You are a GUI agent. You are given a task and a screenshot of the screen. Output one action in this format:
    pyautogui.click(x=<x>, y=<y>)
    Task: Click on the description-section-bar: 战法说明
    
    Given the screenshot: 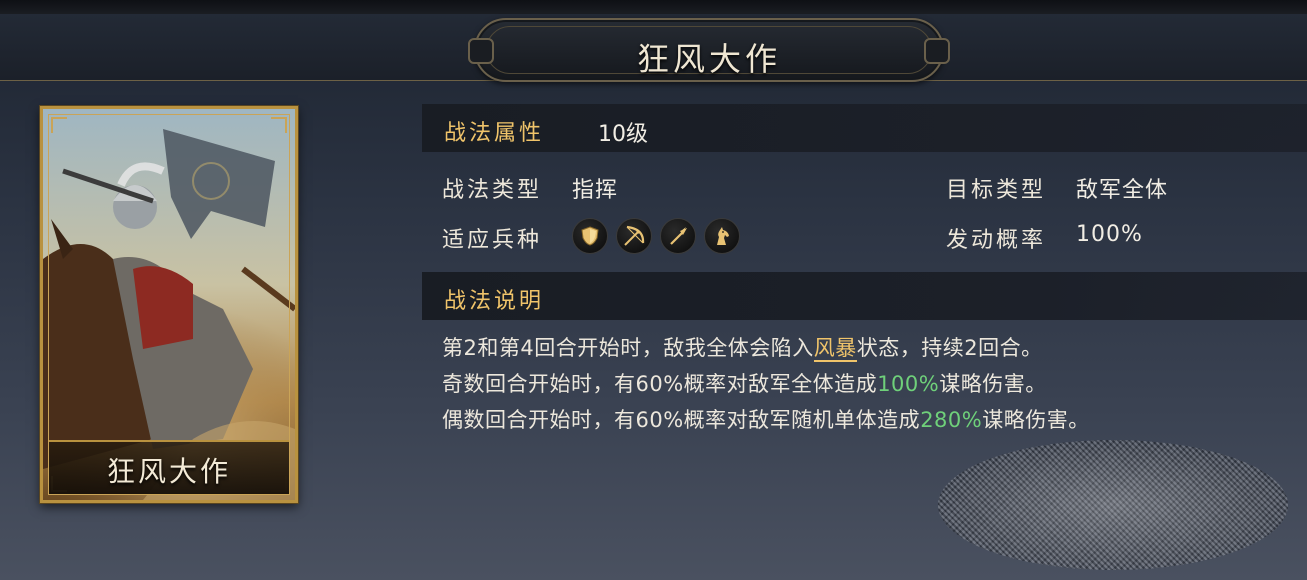 What is the action you would take?
    pyautogui.click(x=864, y=296)
    